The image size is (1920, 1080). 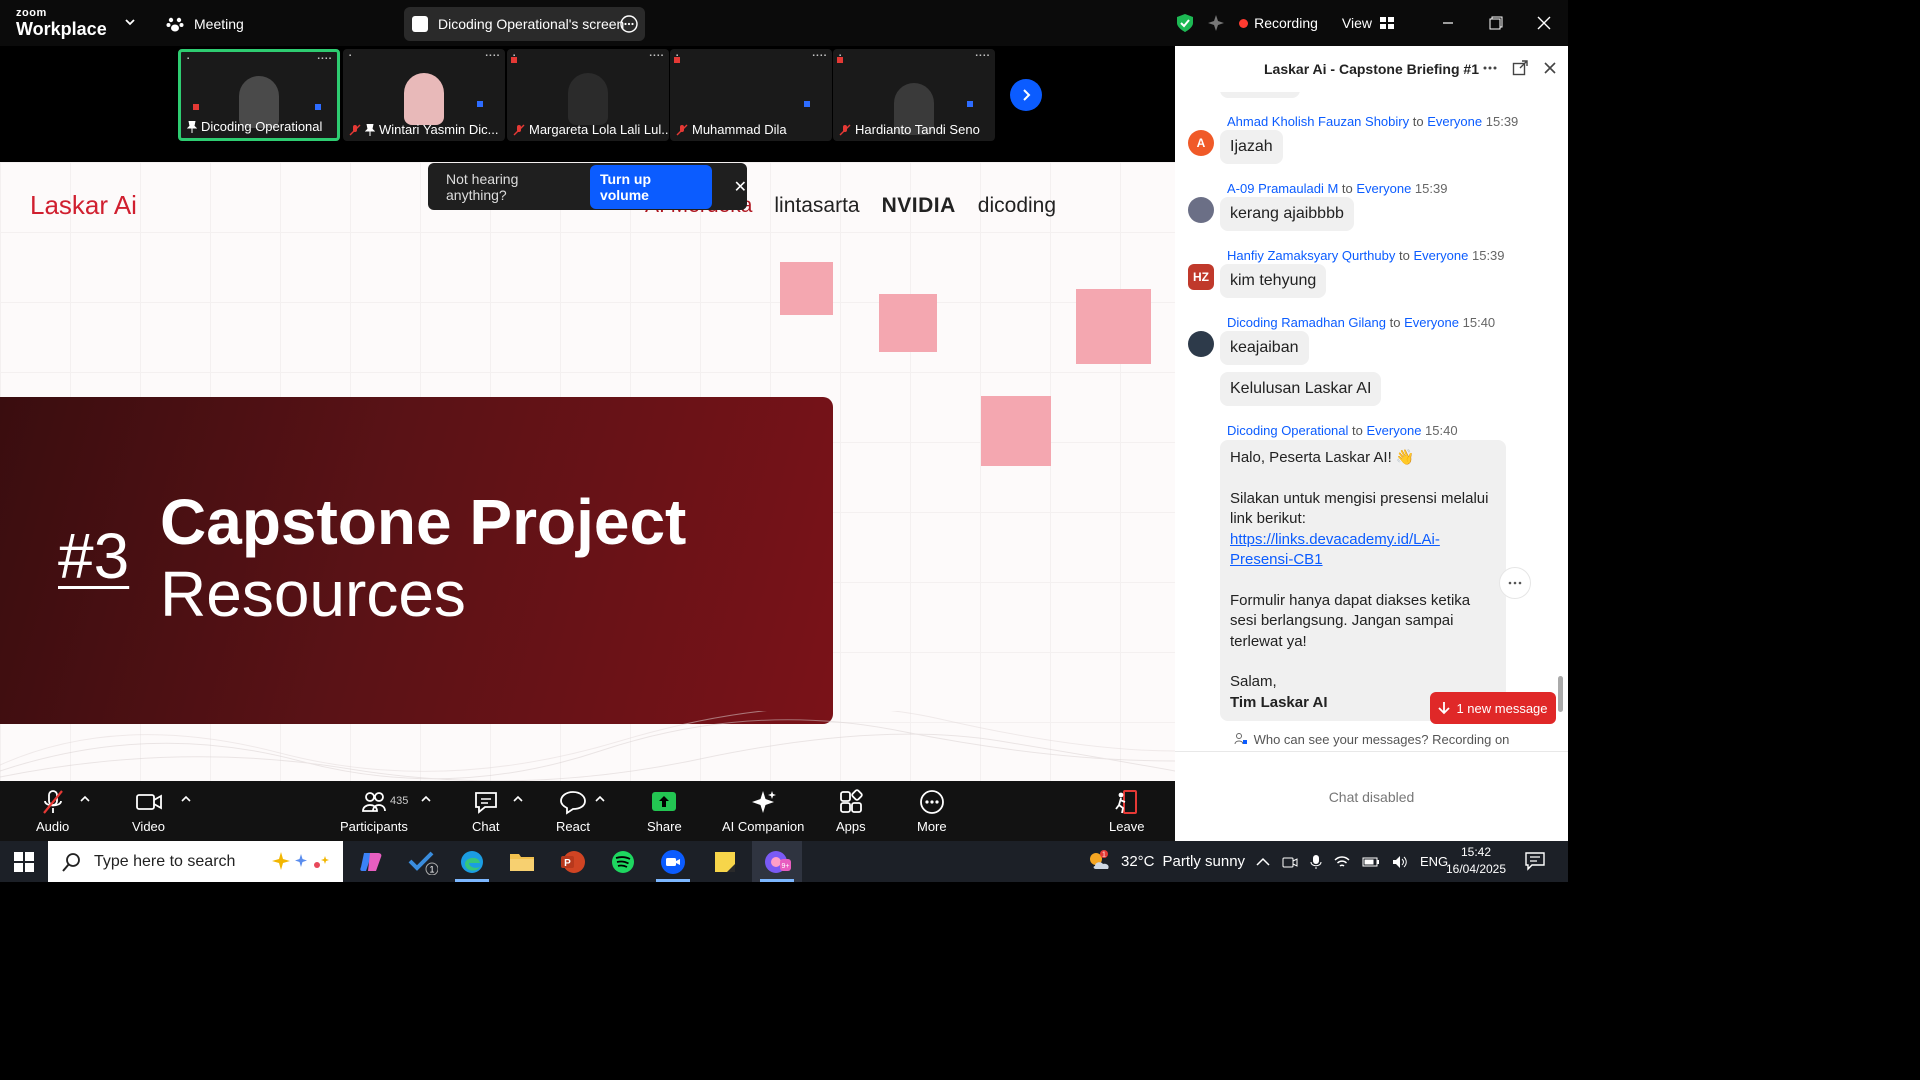 What do you see at coordinates (1493, 708) in the screenshot?
I see `new-message-button: 1 new message` at bounding box center [1493, 708].